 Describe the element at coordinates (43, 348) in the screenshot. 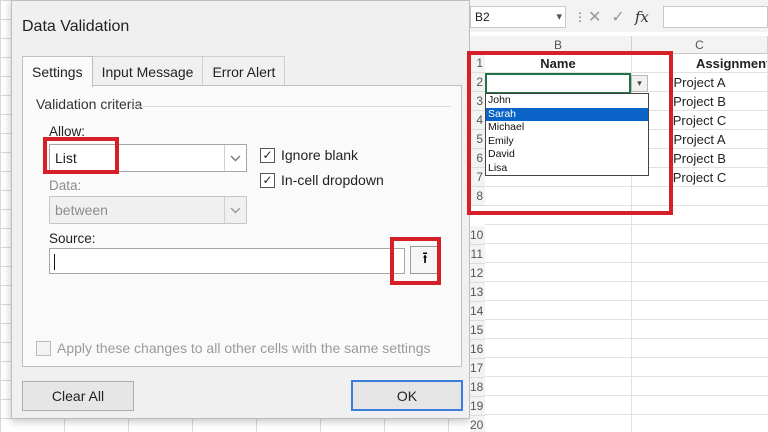

I see `apply-all-box` at that location.